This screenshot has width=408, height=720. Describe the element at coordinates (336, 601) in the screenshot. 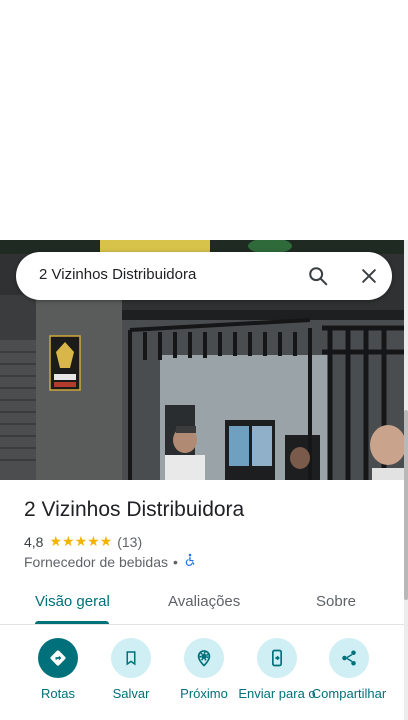

I see `tab-about: Sobre` at that location.